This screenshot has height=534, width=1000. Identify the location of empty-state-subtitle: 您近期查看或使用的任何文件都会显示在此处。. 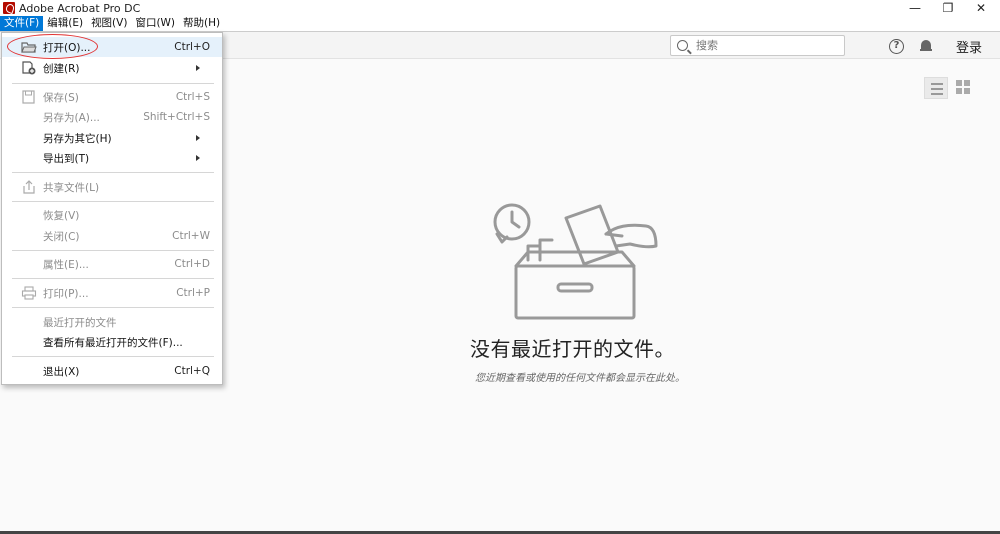
(580, 378).